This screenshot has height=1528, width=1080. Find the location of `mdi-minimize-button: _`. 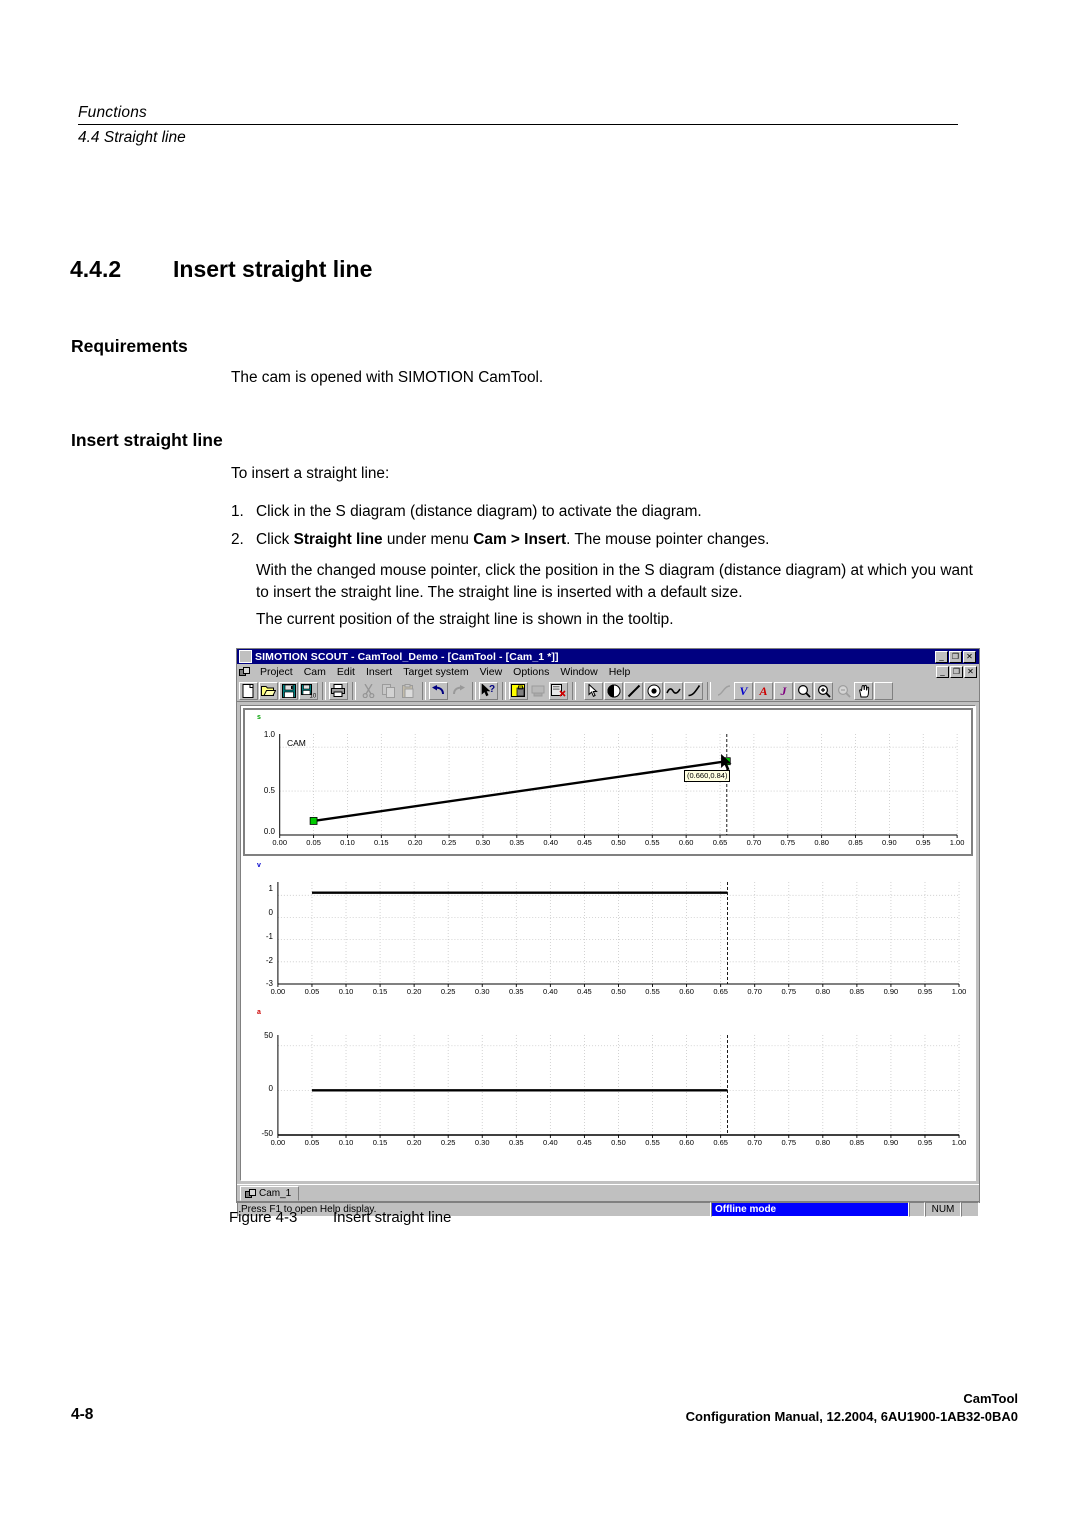

mdi-minimize-button: _ is located at coordinates (942, 672).